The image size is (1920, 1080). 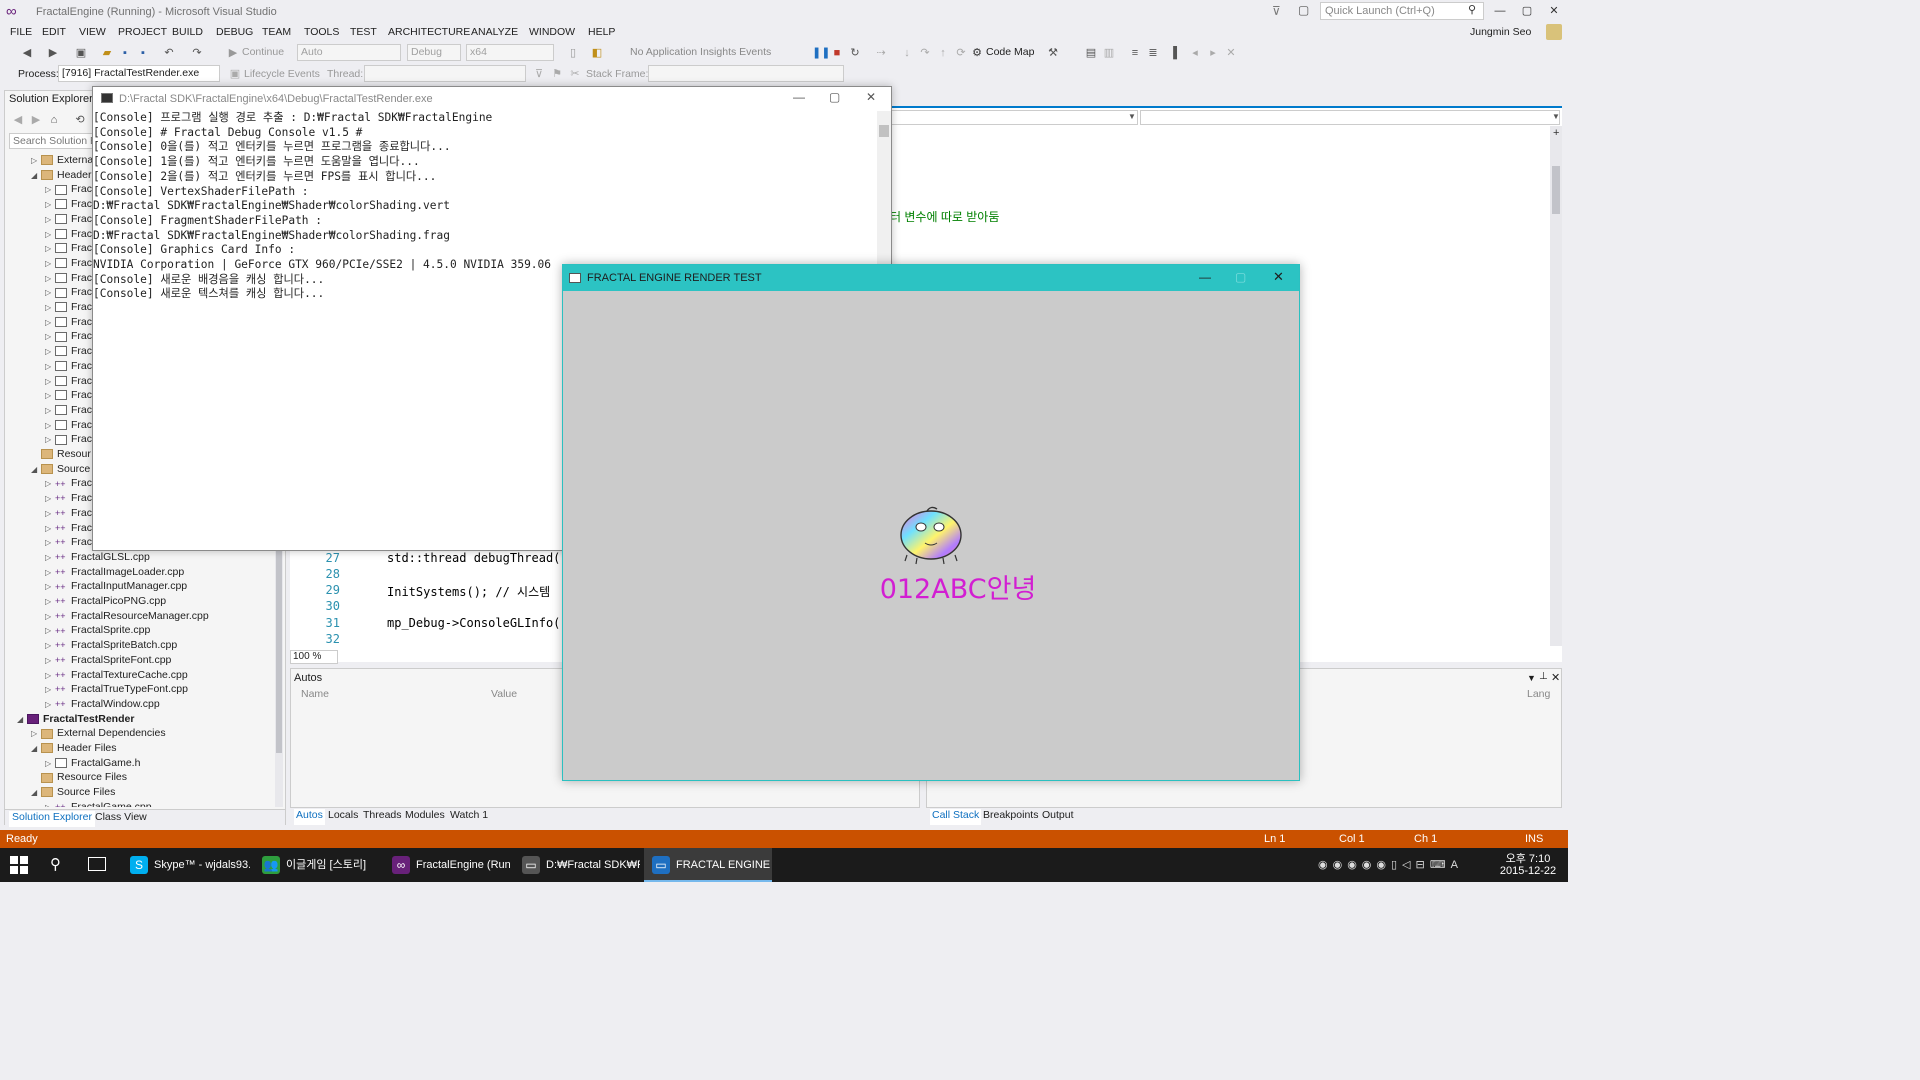 What do you see at coordinates (276, 32) in the screenshot?
I see `menu-team: TEAM` at bounding box center [276, 32].